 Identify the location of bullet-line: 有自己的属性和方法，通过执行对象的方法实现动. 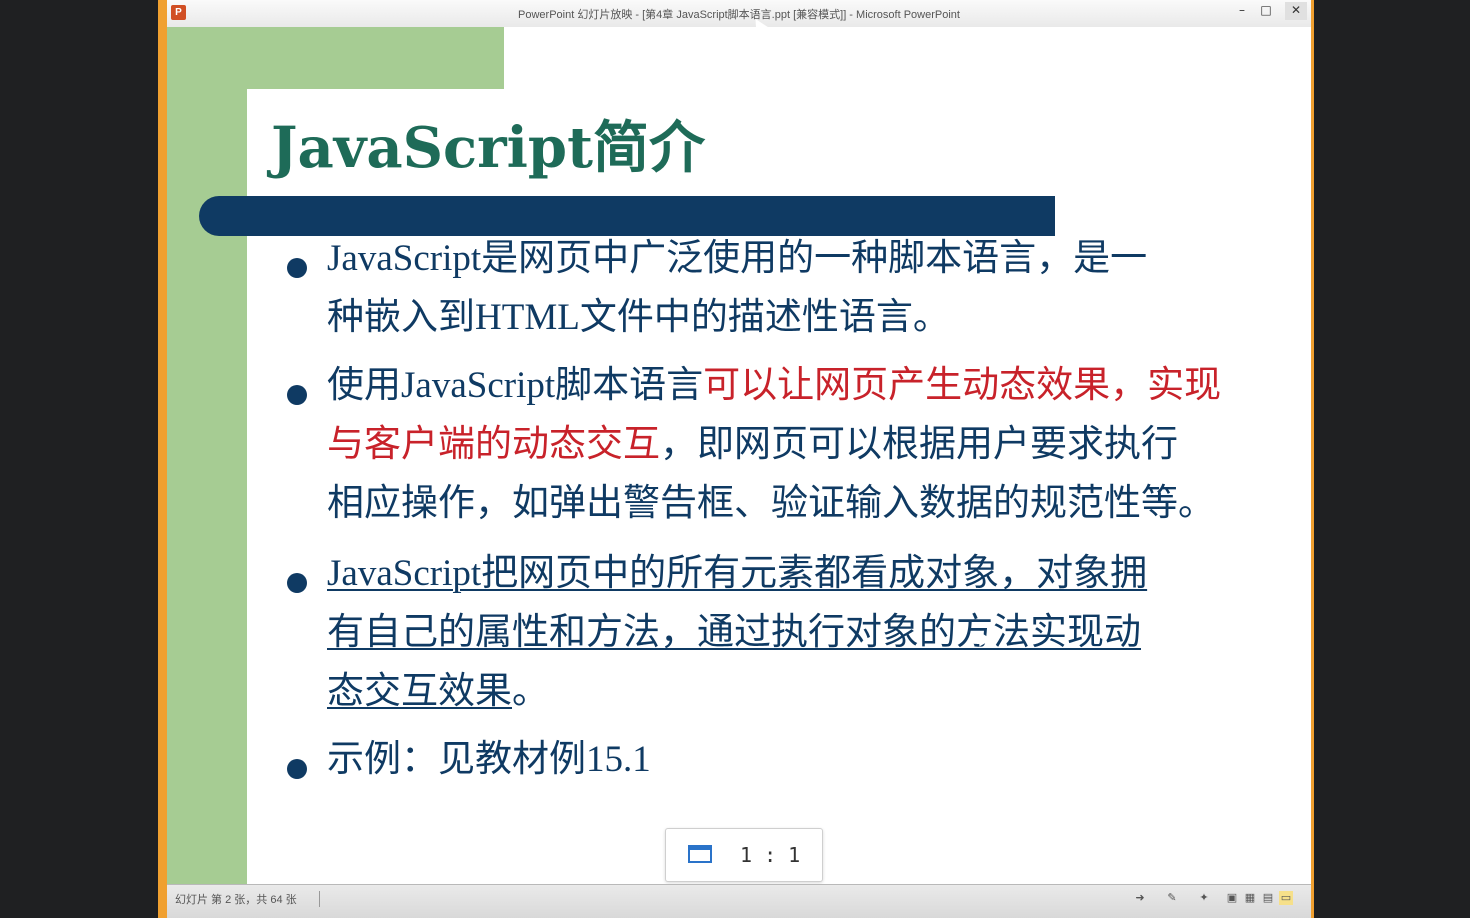
(819, 632).